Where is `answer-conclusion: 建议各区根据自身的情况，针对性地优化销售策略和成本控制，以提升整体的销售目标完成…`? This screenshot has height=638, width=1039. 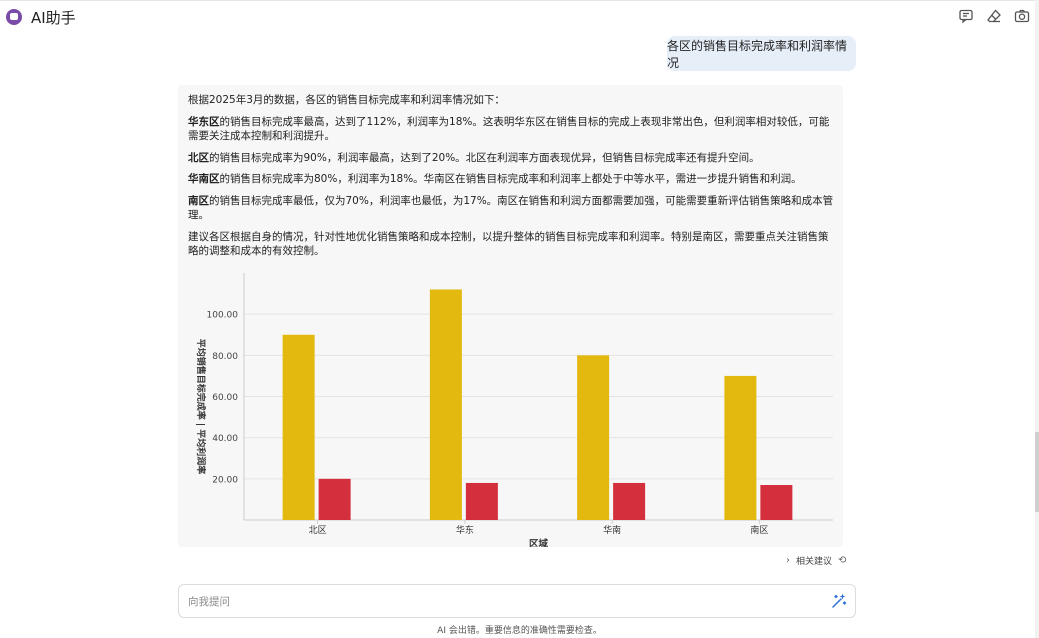
answer-conclusion: 建议各区根据自身的情况，针对性地优化销售策略和成本控制，以提升整体的销售目标完成… is located at coordinates (508, 244).